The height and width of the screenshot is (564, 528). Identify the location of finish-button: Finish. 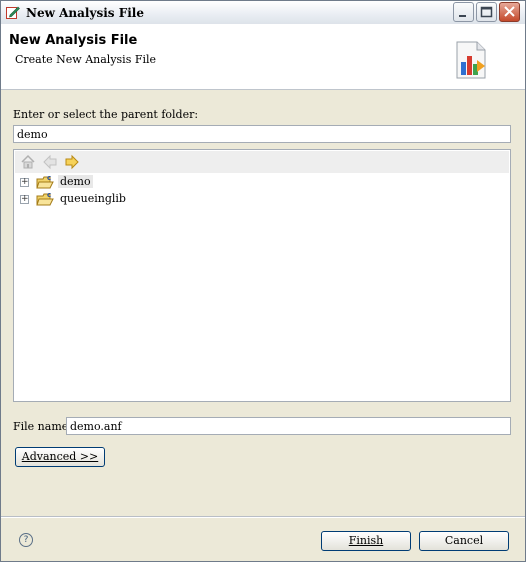
(366, 541).